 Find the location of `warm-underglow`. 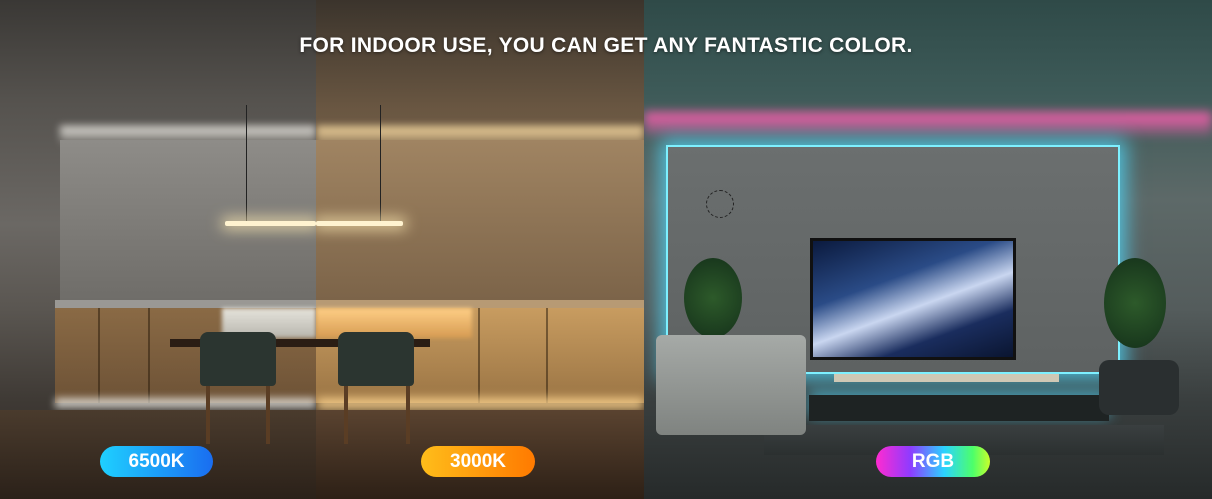

warm-underglow is located at coordinates (480, 404).